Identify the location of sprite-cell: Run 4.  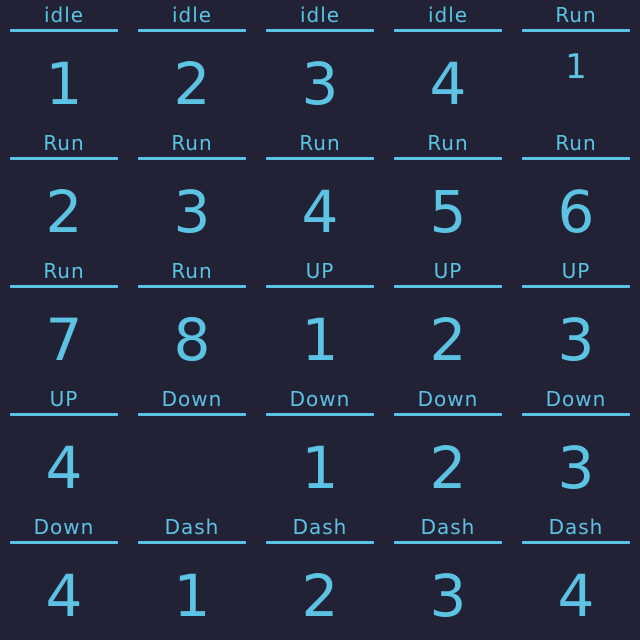
(320, 192).